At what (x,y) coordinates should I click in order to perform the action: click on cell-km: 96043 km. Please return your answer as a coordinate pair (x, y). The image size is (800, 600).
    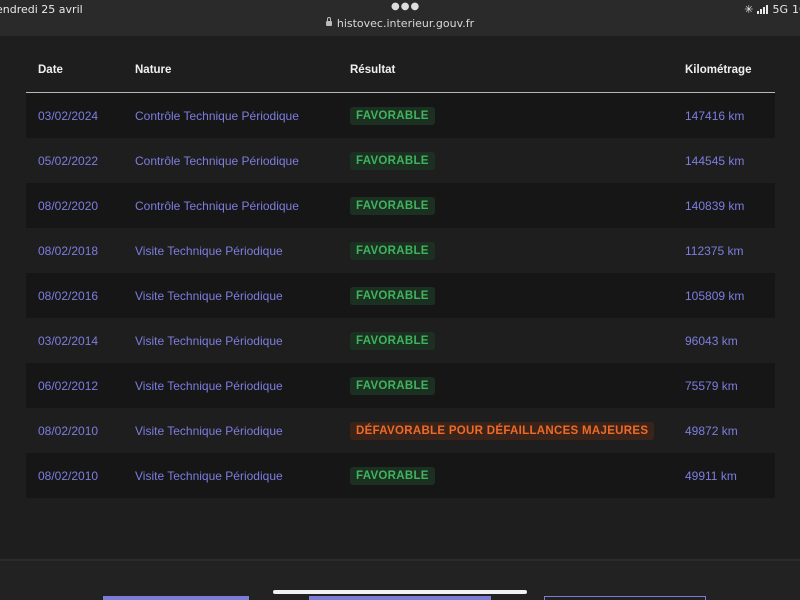
    Looking at the image, I should click on (711, 340).